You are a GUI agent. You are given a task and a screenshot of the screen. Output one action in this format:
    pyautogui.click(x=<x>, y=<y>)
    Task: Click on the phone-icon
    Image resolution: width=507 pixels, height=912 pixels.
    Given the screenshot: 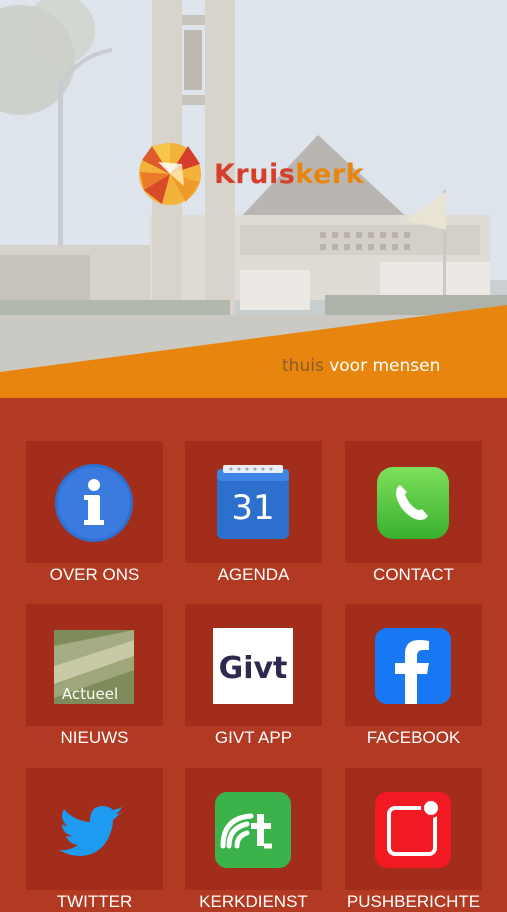 What is the action you would take?
    pyautogui.click(x=413, y=503)
    